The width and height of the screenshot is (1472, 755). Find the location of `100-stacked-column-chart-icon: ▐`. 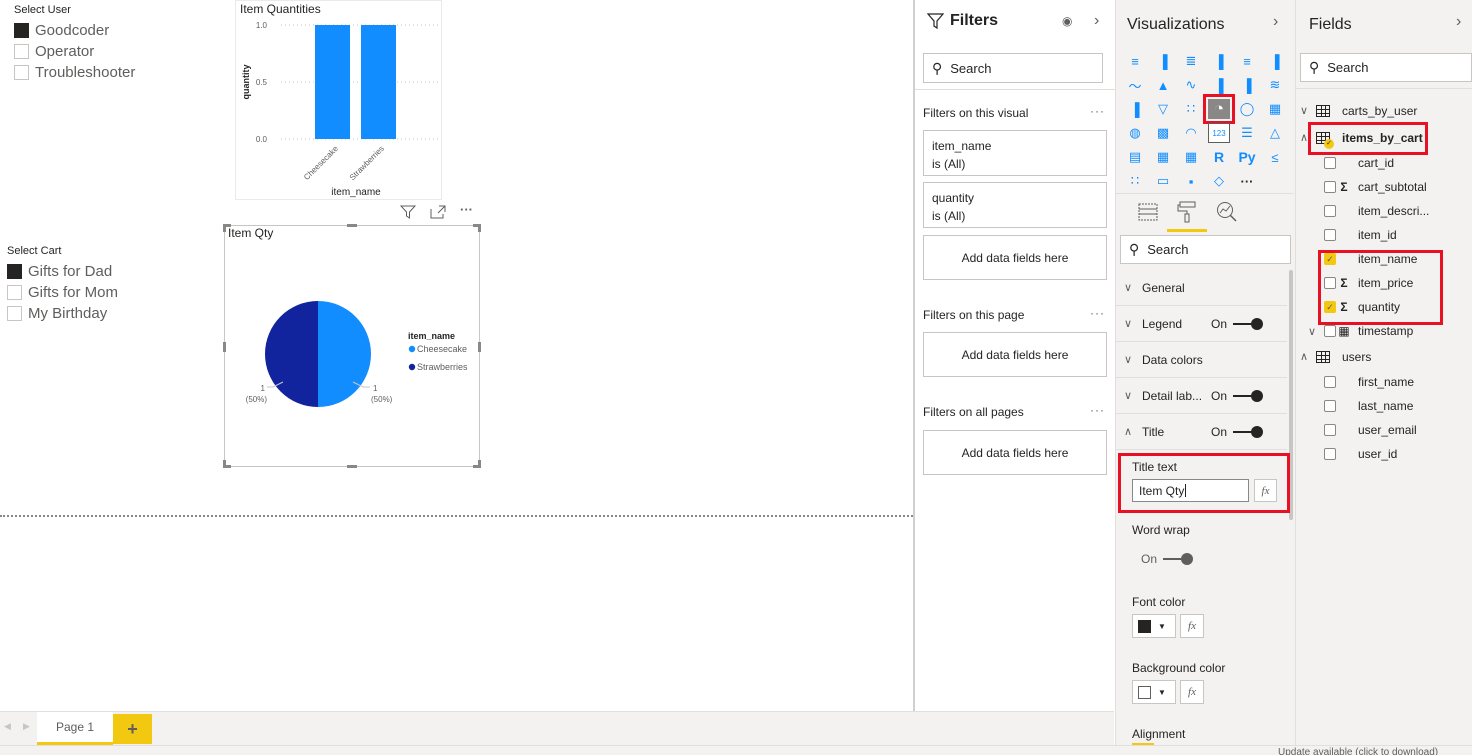

100-stacked-column-chart-icon: ▐ is located at coordinates (1275, 61).